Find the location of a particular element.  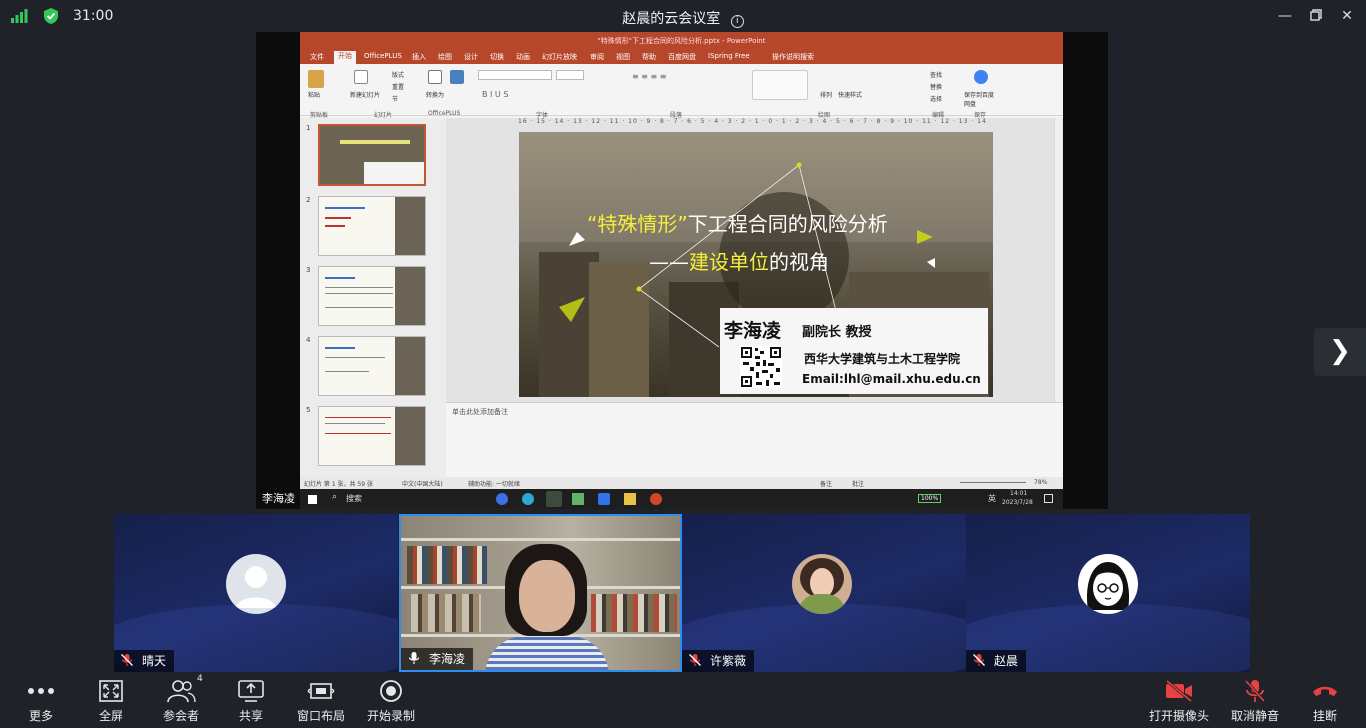

vertical-scrollbar is located at coordinates (1058, 260).